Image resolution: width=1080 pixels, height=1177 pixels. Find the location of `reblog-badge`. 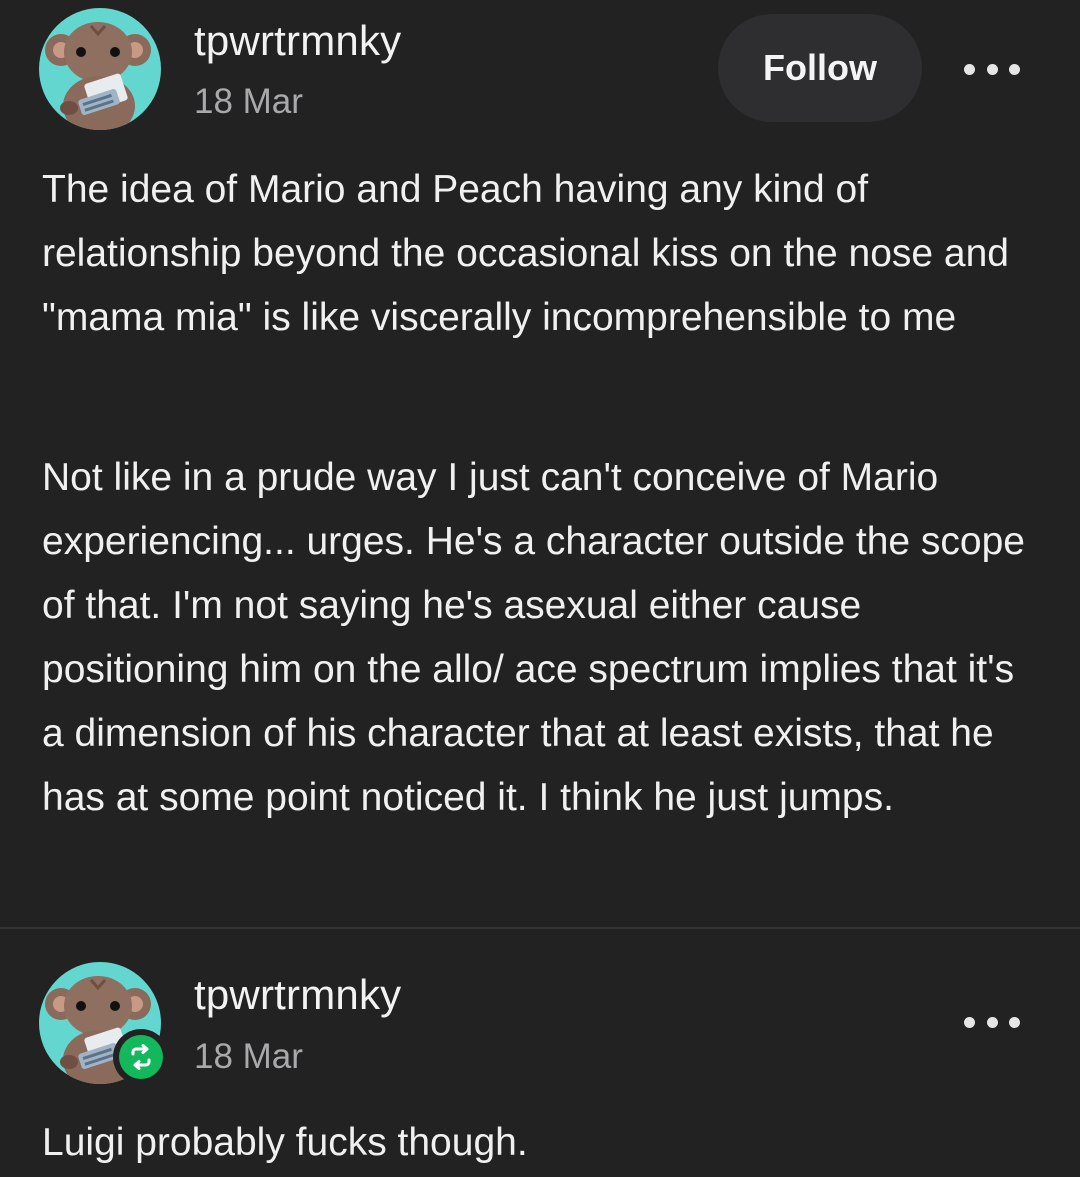

reblog-badge is located at coordinates (141, 1057).